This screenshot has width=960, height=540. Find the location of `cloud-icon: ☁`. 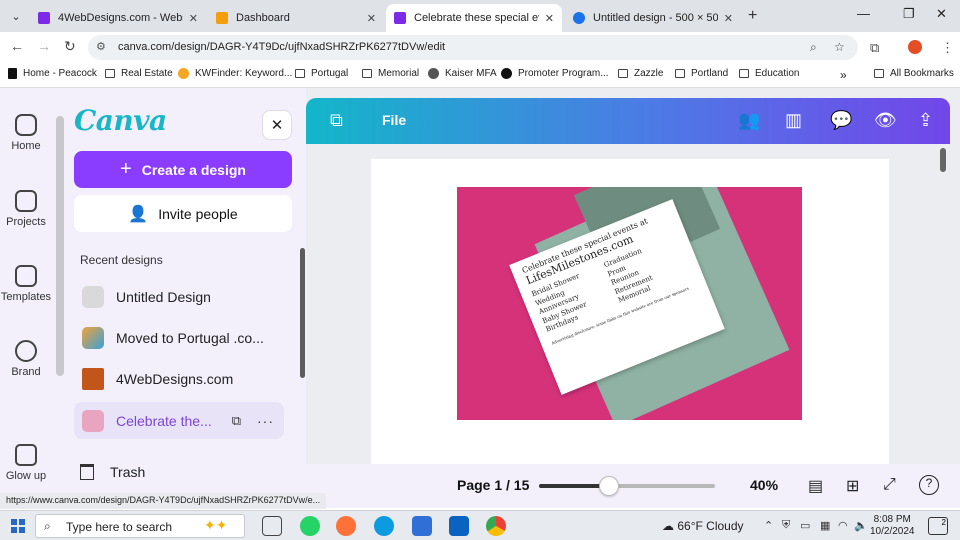

cloud-icon: ☁ is located at coordinates (670, 526).